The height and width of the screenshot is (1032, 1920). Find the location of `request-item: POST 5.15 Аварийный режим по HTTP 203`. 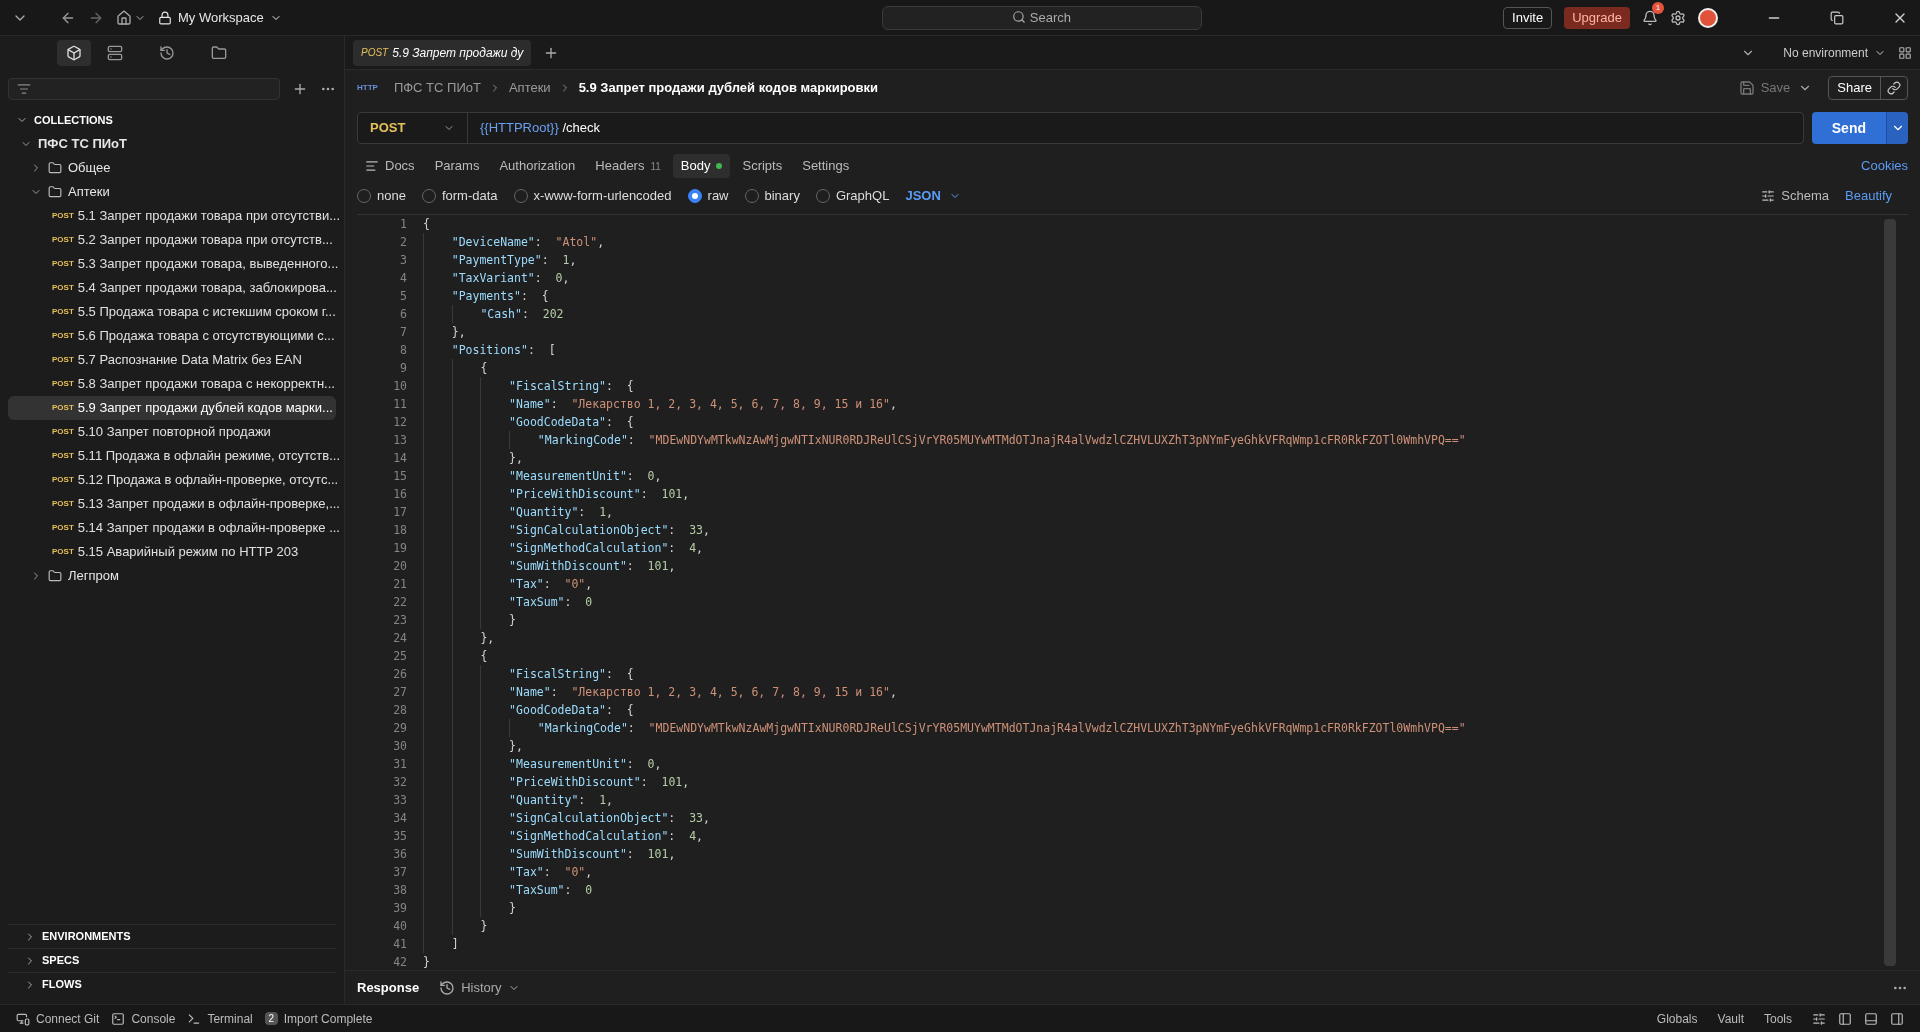

request-item: POST 5.15 Аварийный режим по HTTP 203 is located at coordinates (172, 552).